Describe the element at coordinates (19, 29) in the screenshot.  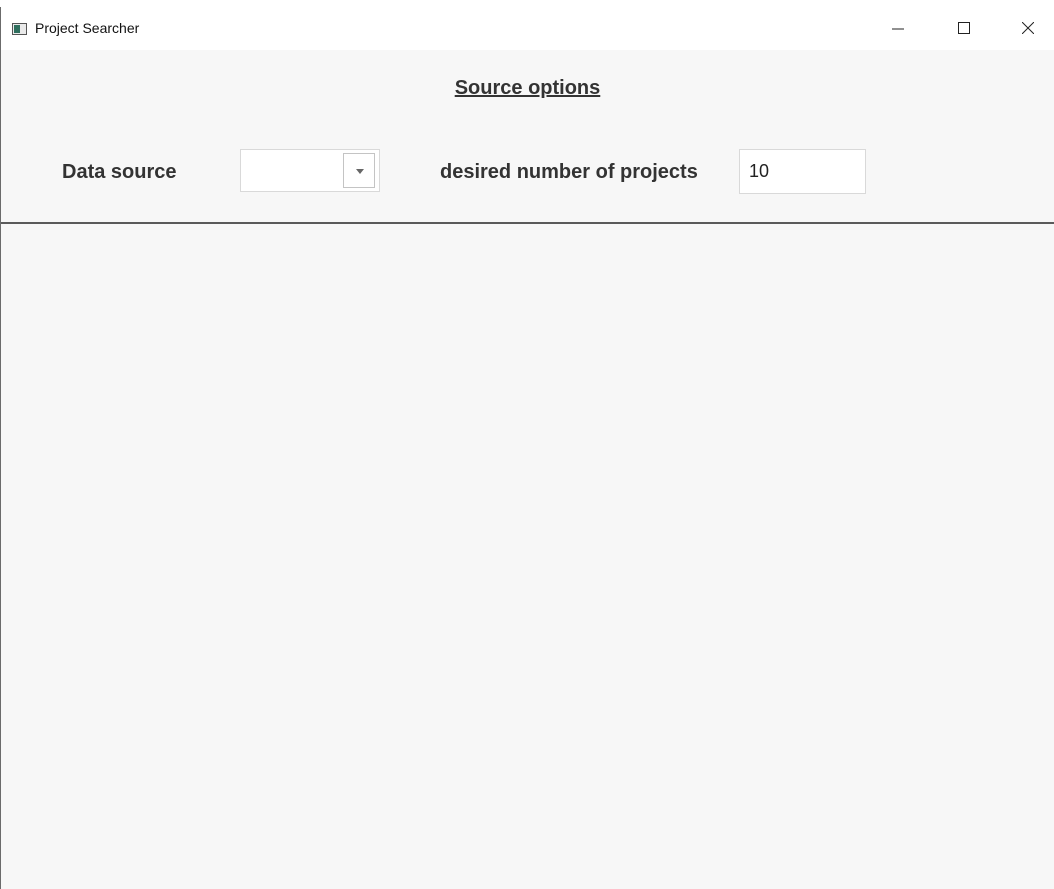
I see `app-window-icon` at that location.